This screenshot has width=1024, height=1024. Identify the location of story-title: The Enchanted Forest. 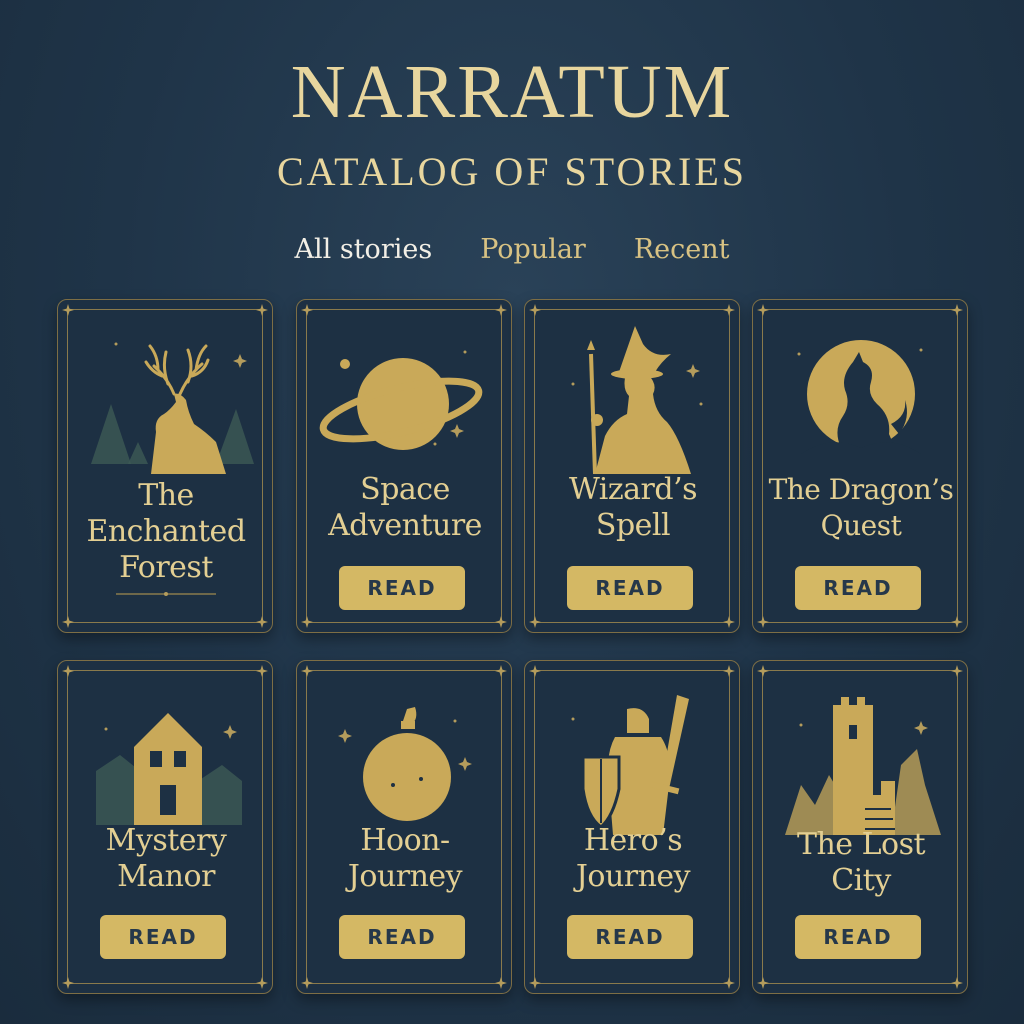
(166, 531).